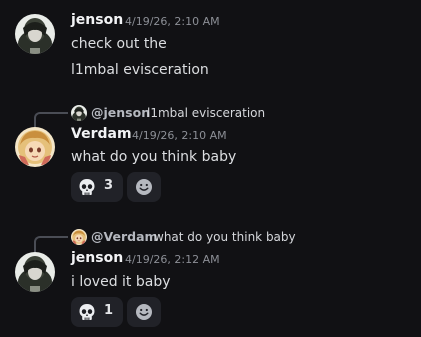  I want to click on reaction-skull: 1, so click(97, 312).